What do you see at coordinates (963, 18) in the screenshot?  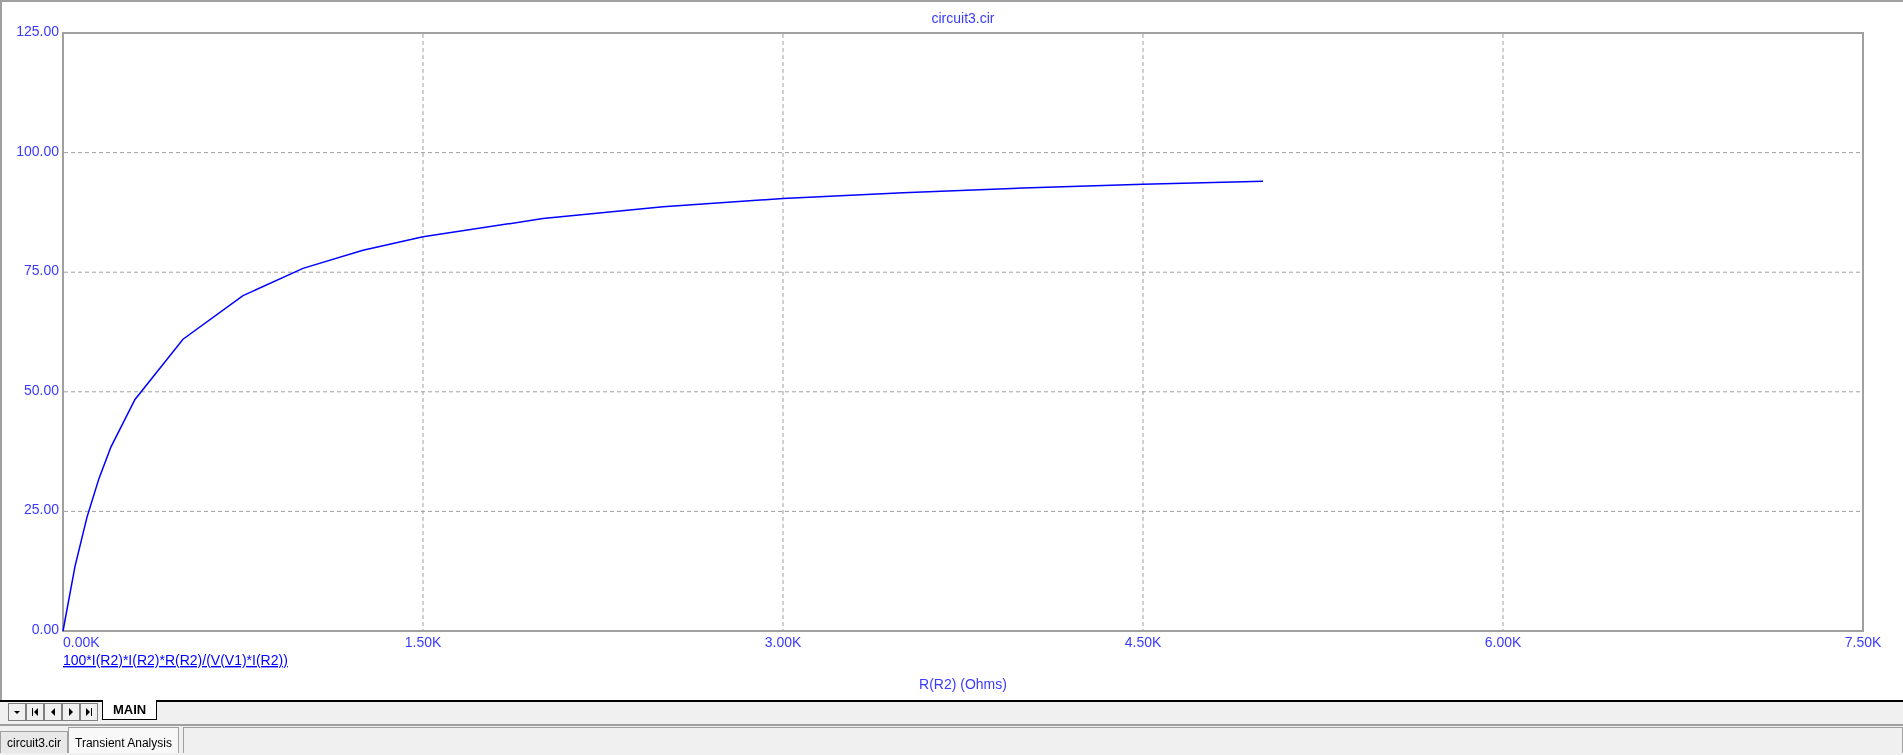 I see `chart-title: circuit3.cir` at bounding box center [963, 18].